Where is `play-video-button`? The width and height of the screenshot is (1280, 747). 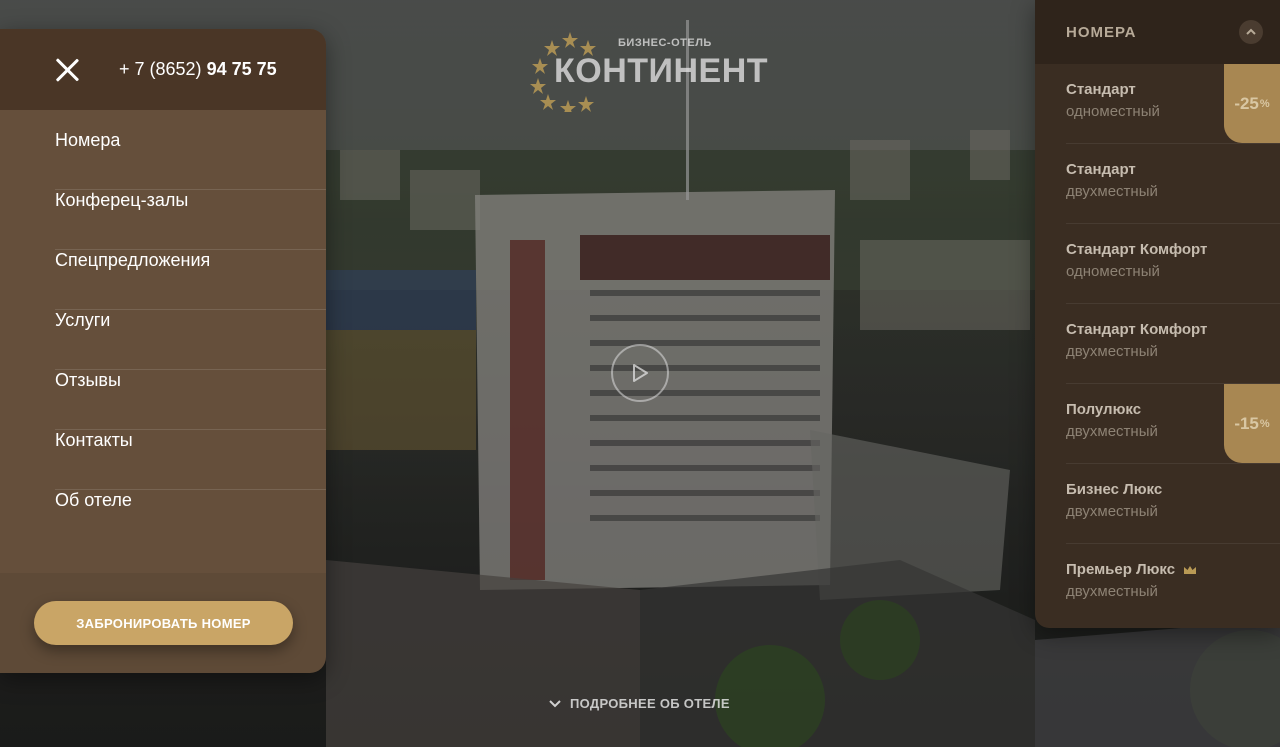 play-video-button is located at coordinates (640, 373).